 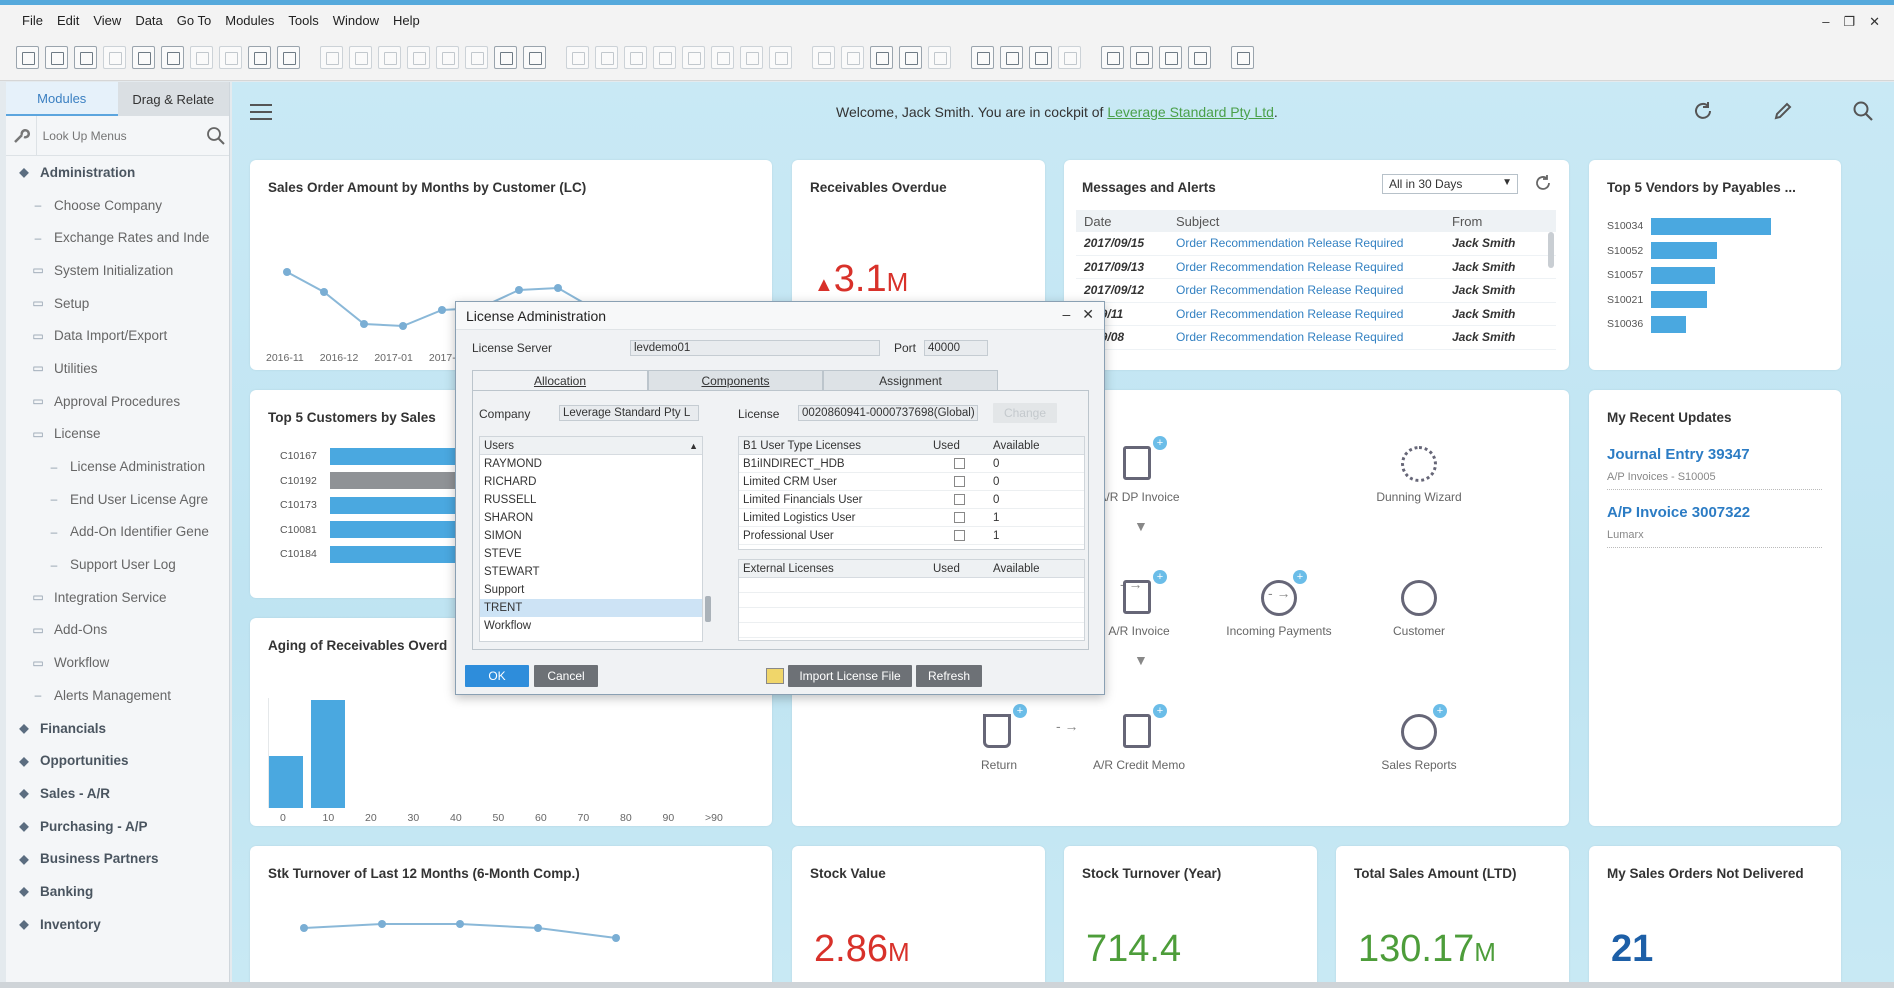 I want to click on undo-icon, so click(x=201, y=57).